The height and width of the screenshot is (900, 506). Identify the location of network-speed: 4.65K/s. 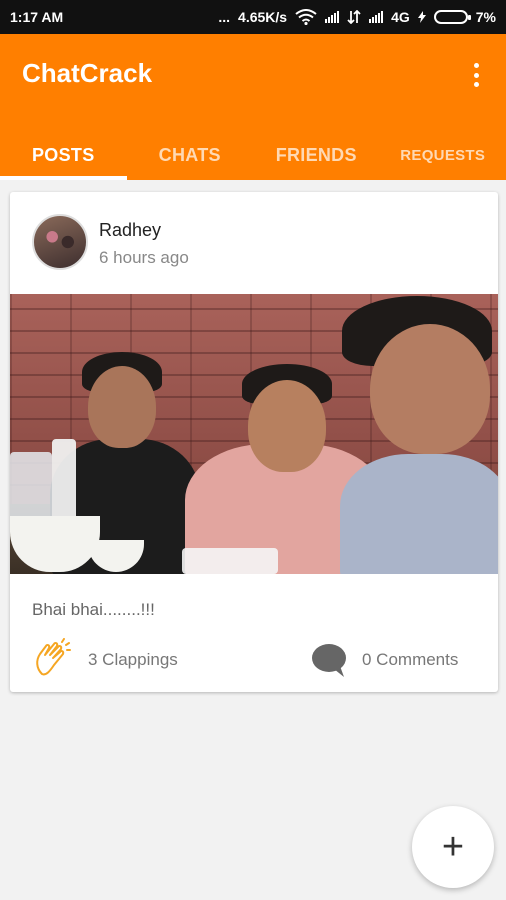
(263, 17).